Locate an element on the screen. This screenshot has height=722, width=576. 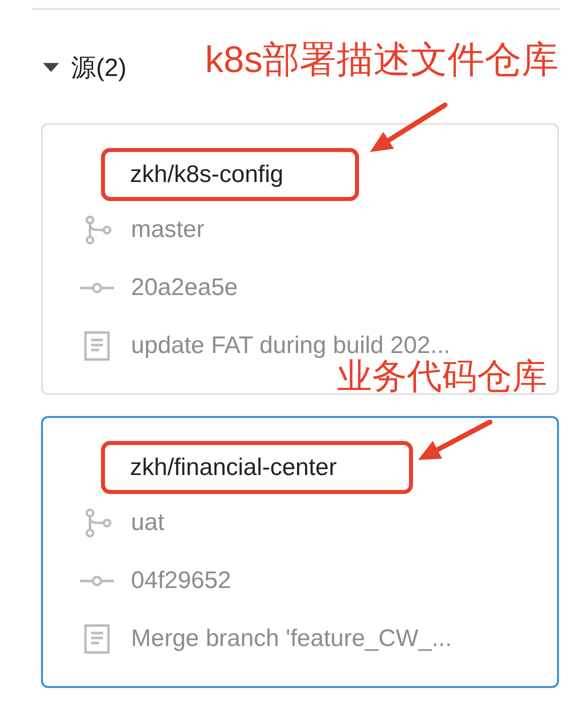
commit-hash: 04f29652 is located at coordinates (181, 581).